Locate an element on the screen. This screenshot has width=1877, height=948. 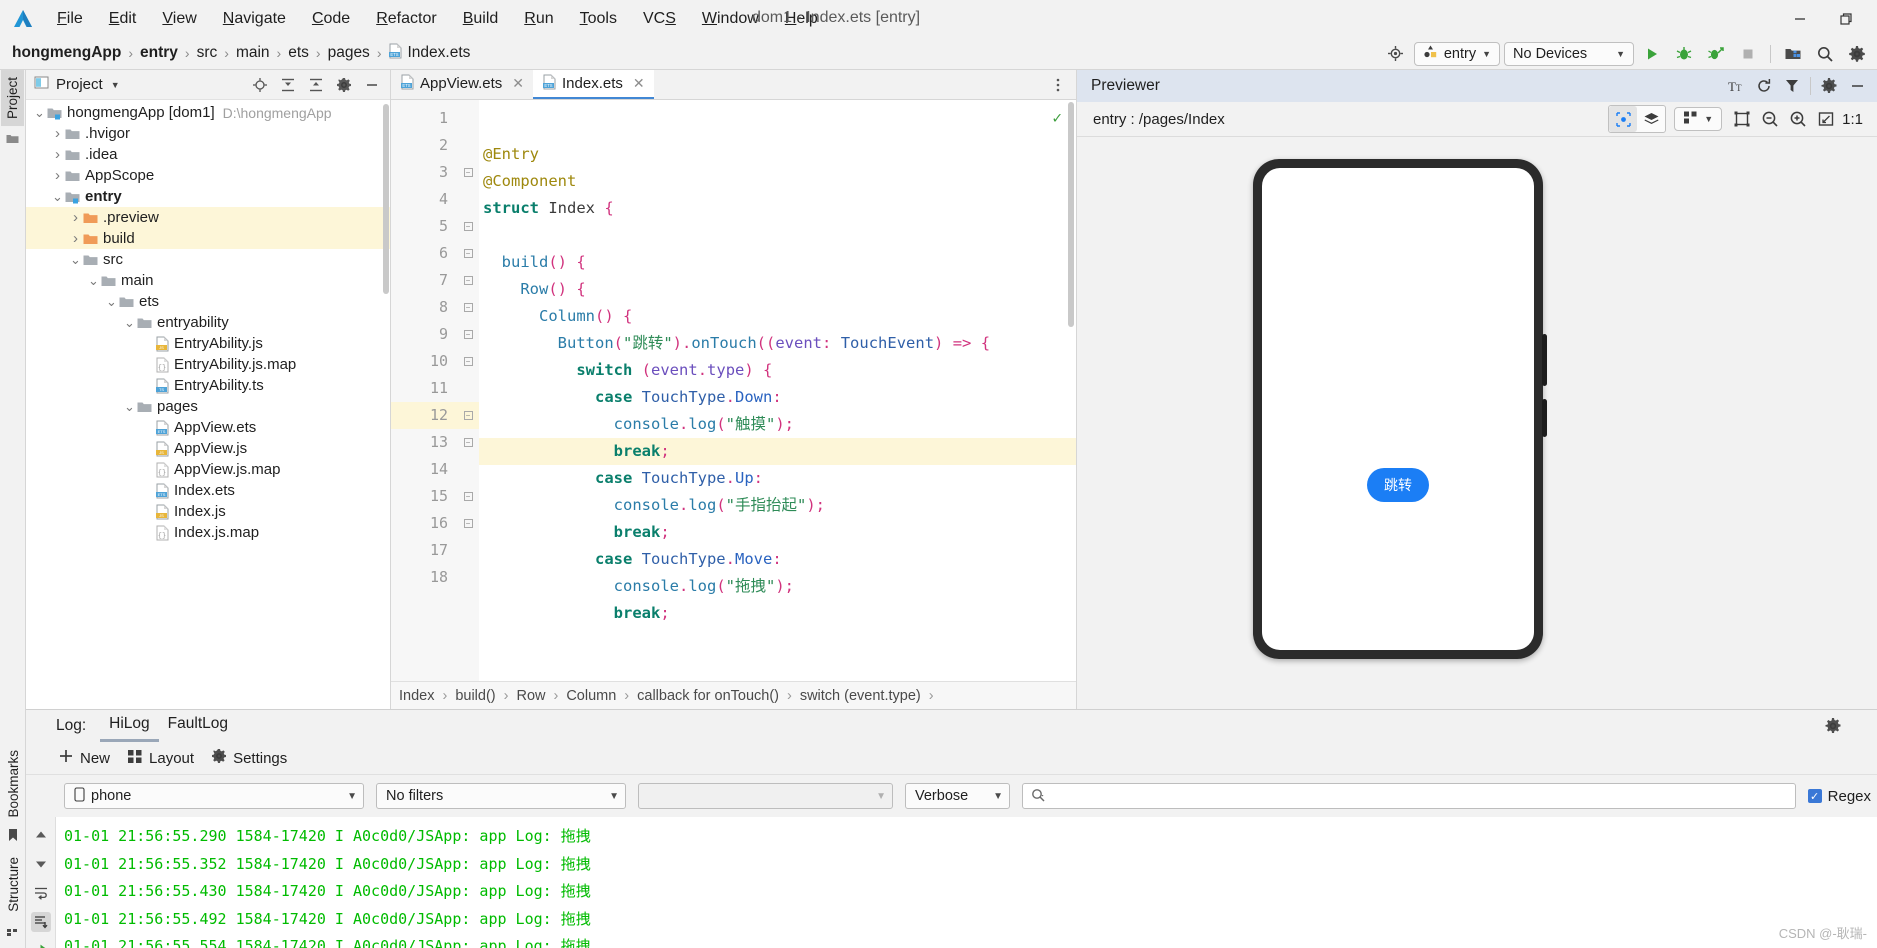
locate-file-icon is located at coordinates (260, 85).